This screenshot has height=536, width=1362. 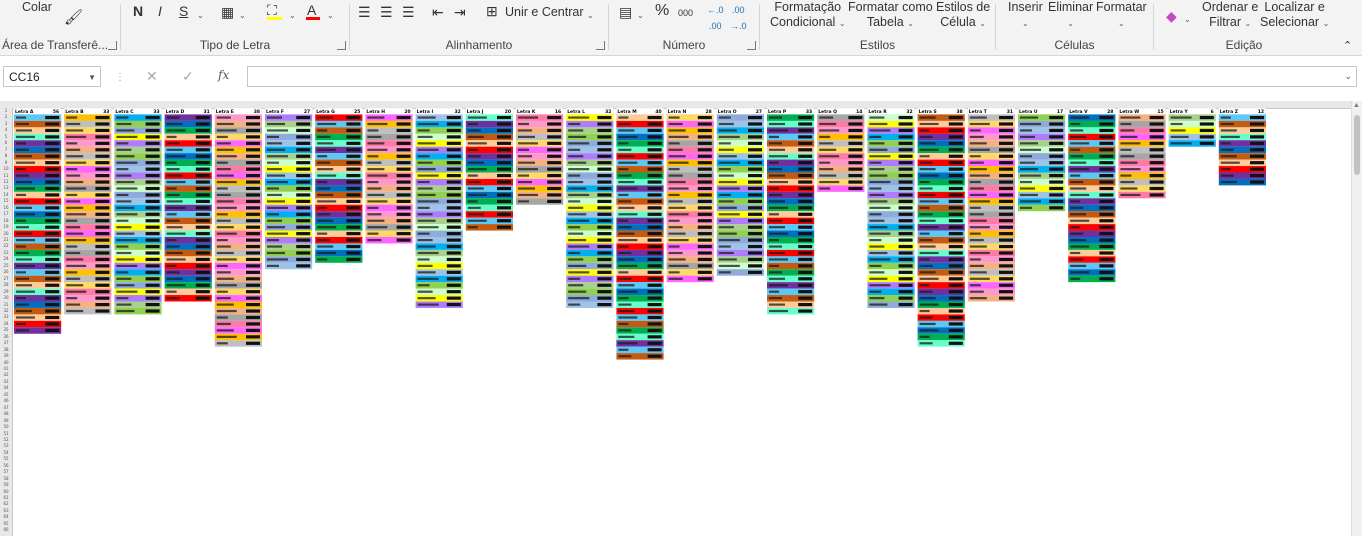 I want to click on borders-icon: ▦, so click(x=227, y=12).